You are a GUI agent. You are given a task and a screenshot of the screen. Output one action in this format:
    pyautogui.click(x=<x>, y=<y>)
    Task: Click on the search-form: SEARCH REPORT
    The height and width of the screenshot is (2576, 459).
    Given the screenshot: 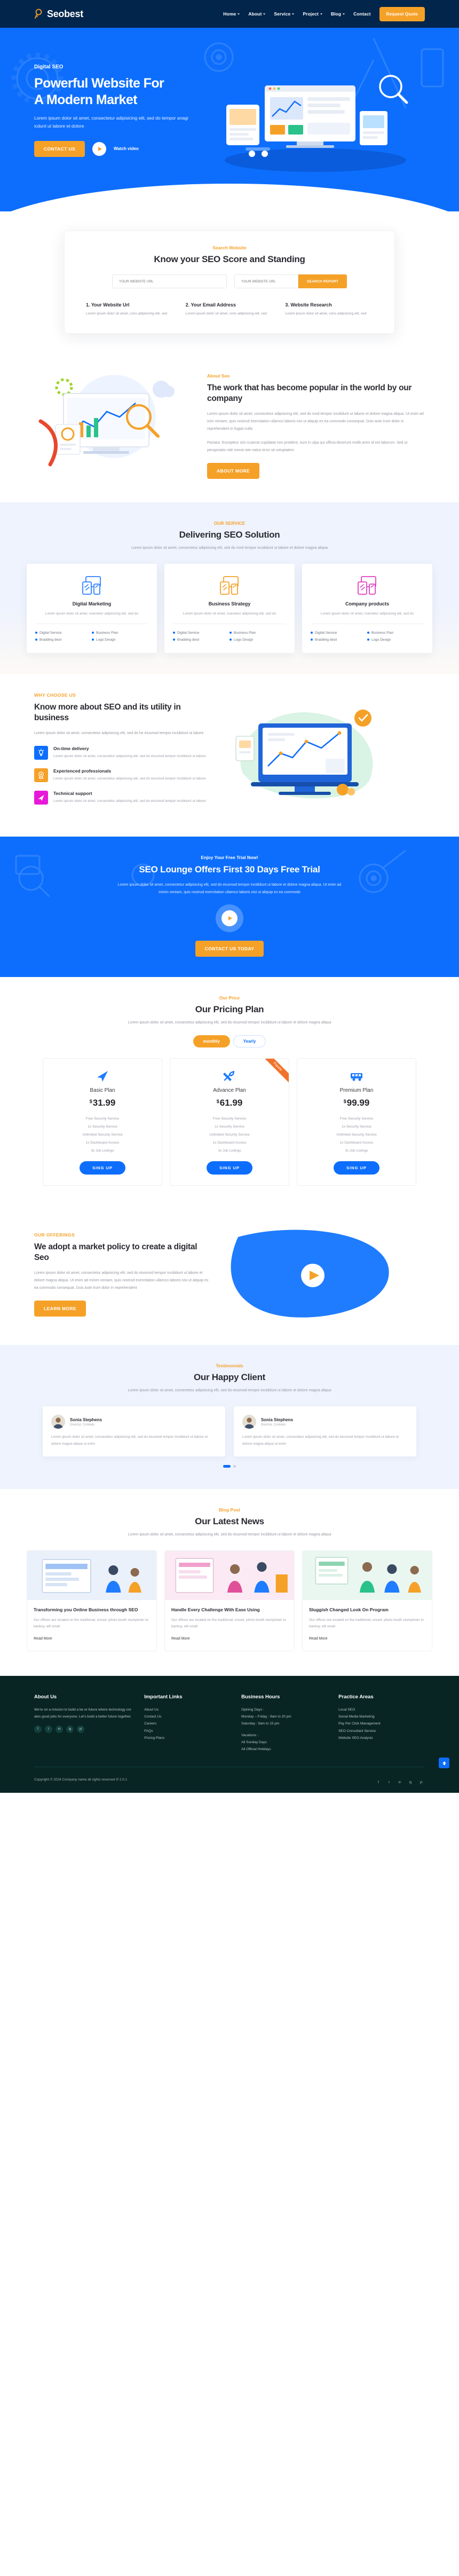 What is the action you would take?
    pyautogui.click(x=230, y=281)
    